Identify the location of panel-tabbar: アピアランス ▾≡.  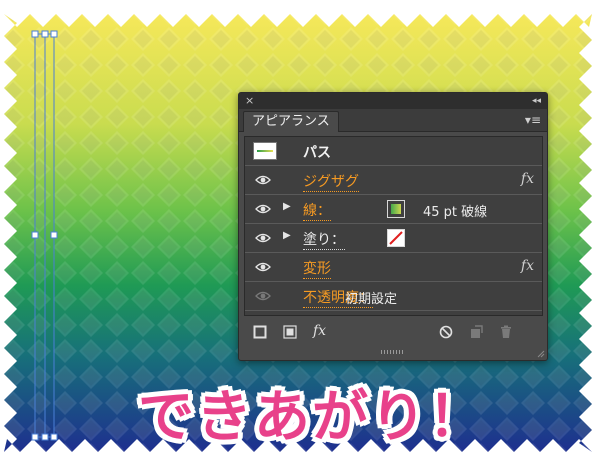
(393, 120).